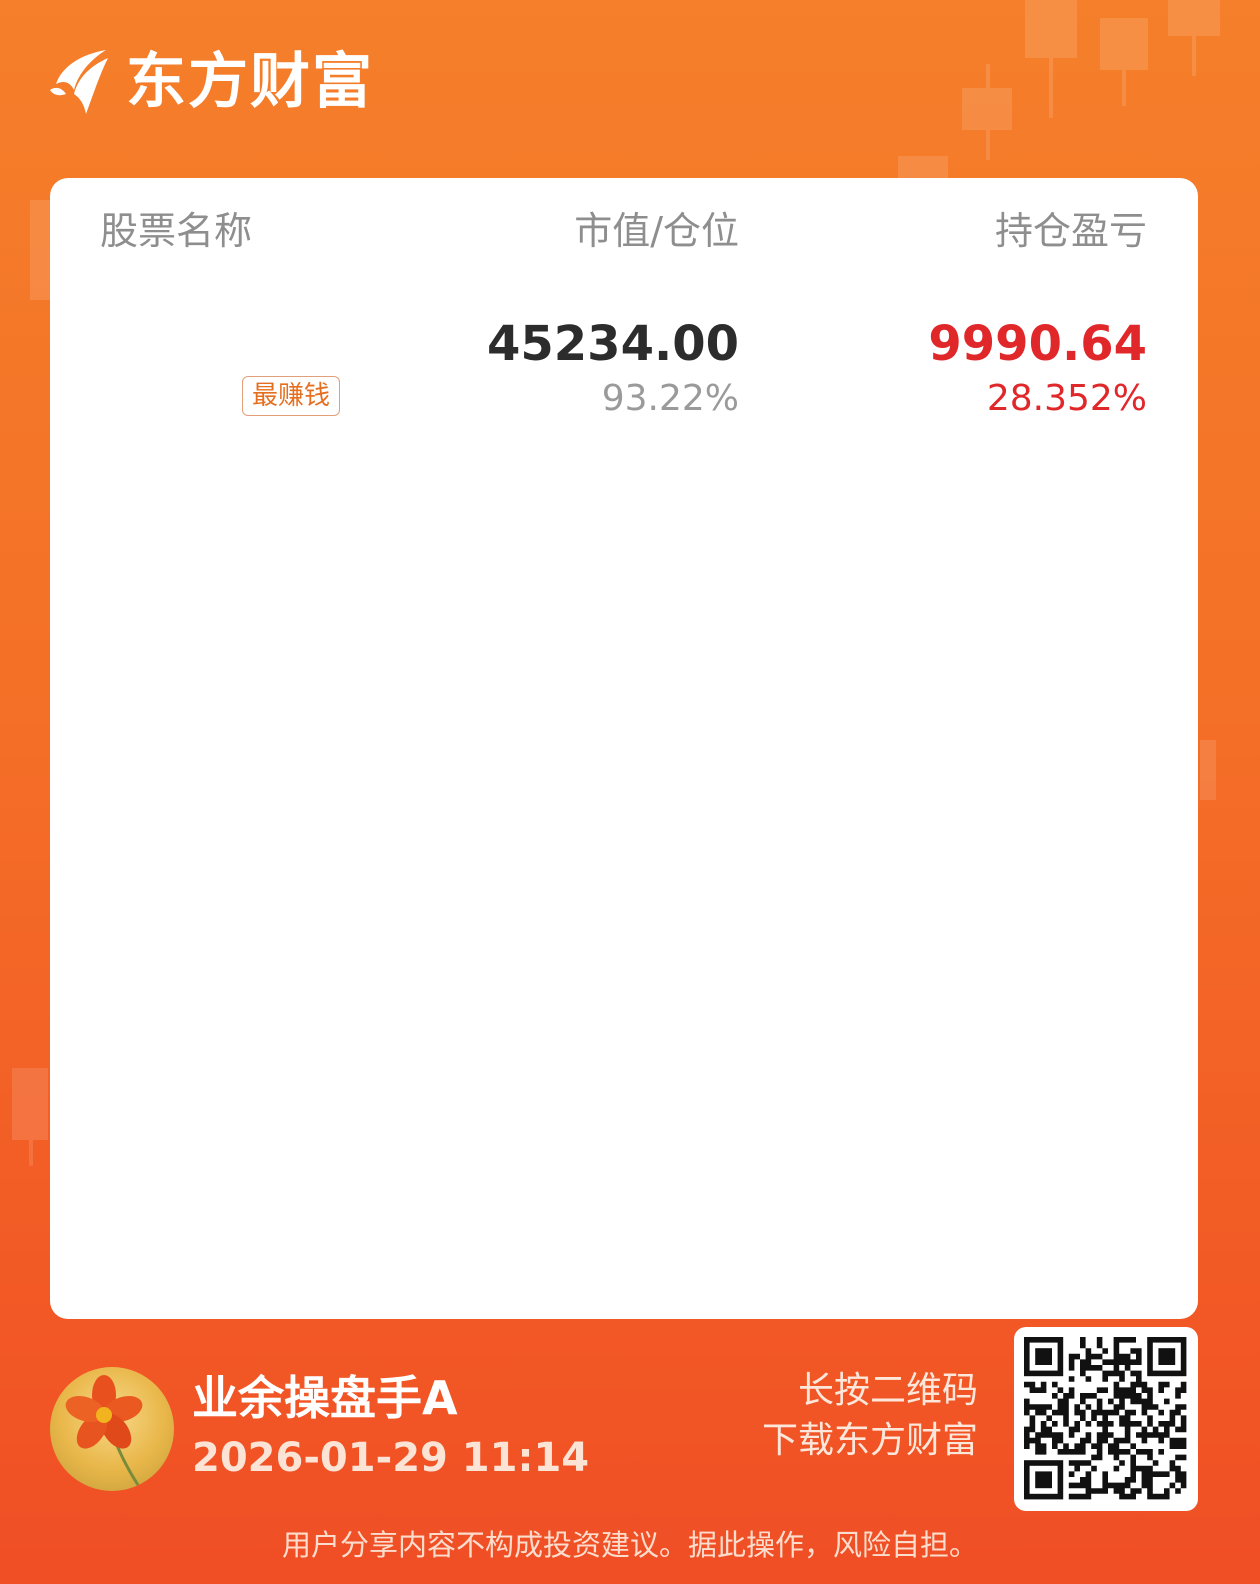  I want to click on share-timestamp: 2026-01-29 11:14, so click(391, 1458).